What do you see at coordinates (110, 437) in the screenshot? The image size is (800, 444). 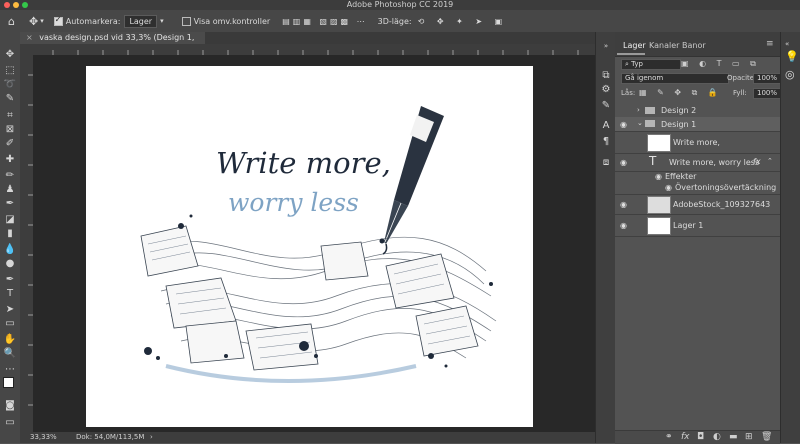 I see `document-size: Dok: 54,0M/113,5M` at bounding box center [110, 437].